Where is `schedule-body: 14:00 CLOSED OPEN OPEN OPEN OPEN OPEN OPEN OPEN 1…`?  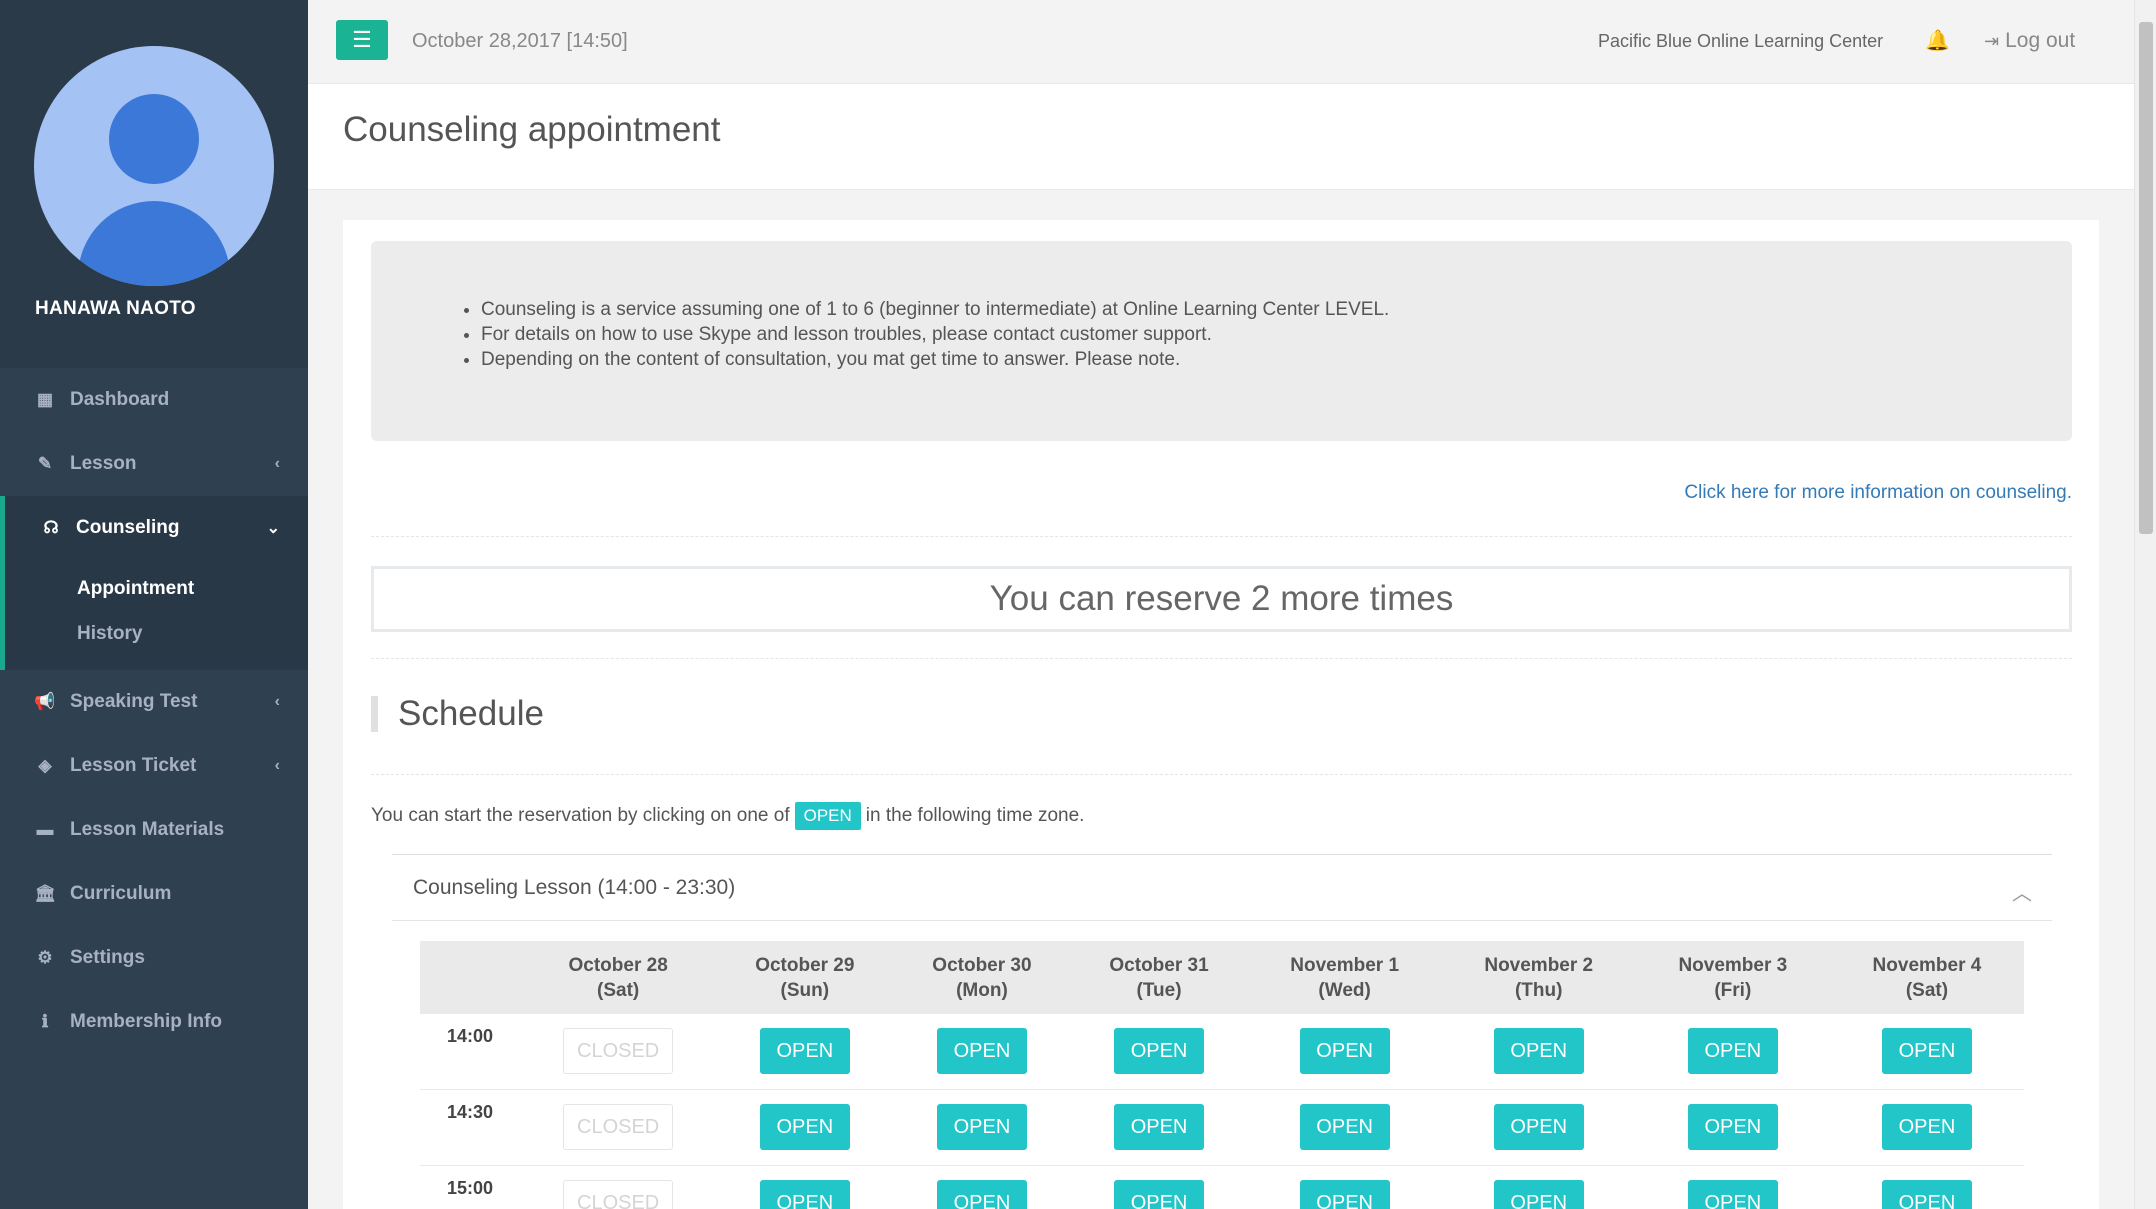
schedule-body: 14:00 CLOSED OPEN OPEN OPEN OPEN OPEN OPEN OPEN 1… is located at coordinates (1222, 1110).